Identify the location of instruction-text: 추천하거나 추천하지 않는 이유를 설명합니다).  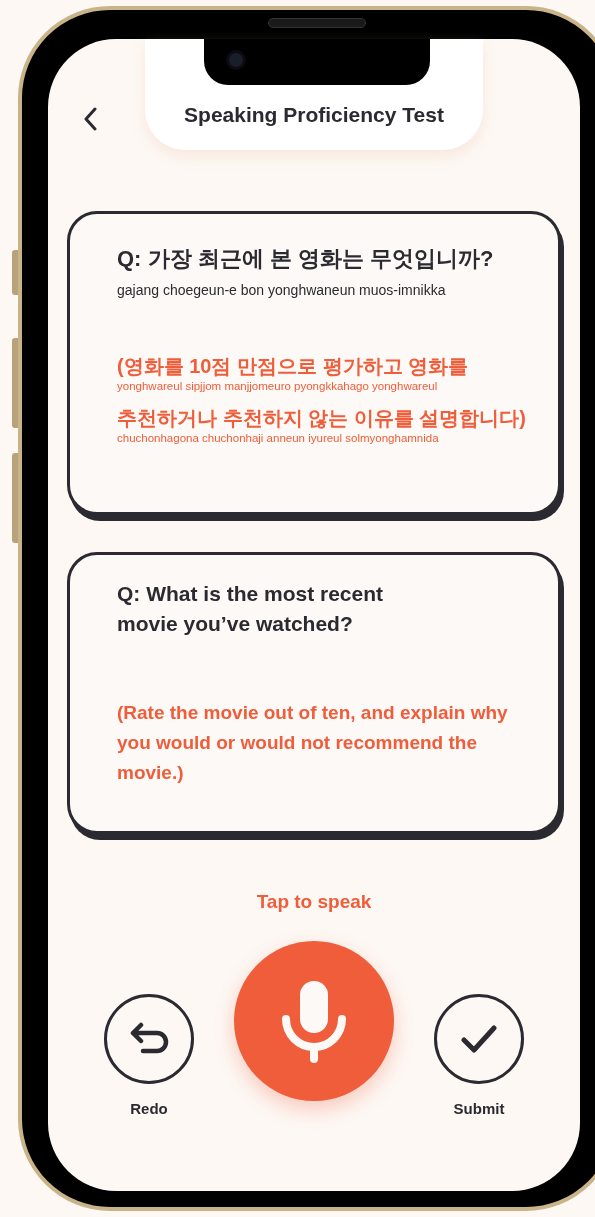
(322, 418).